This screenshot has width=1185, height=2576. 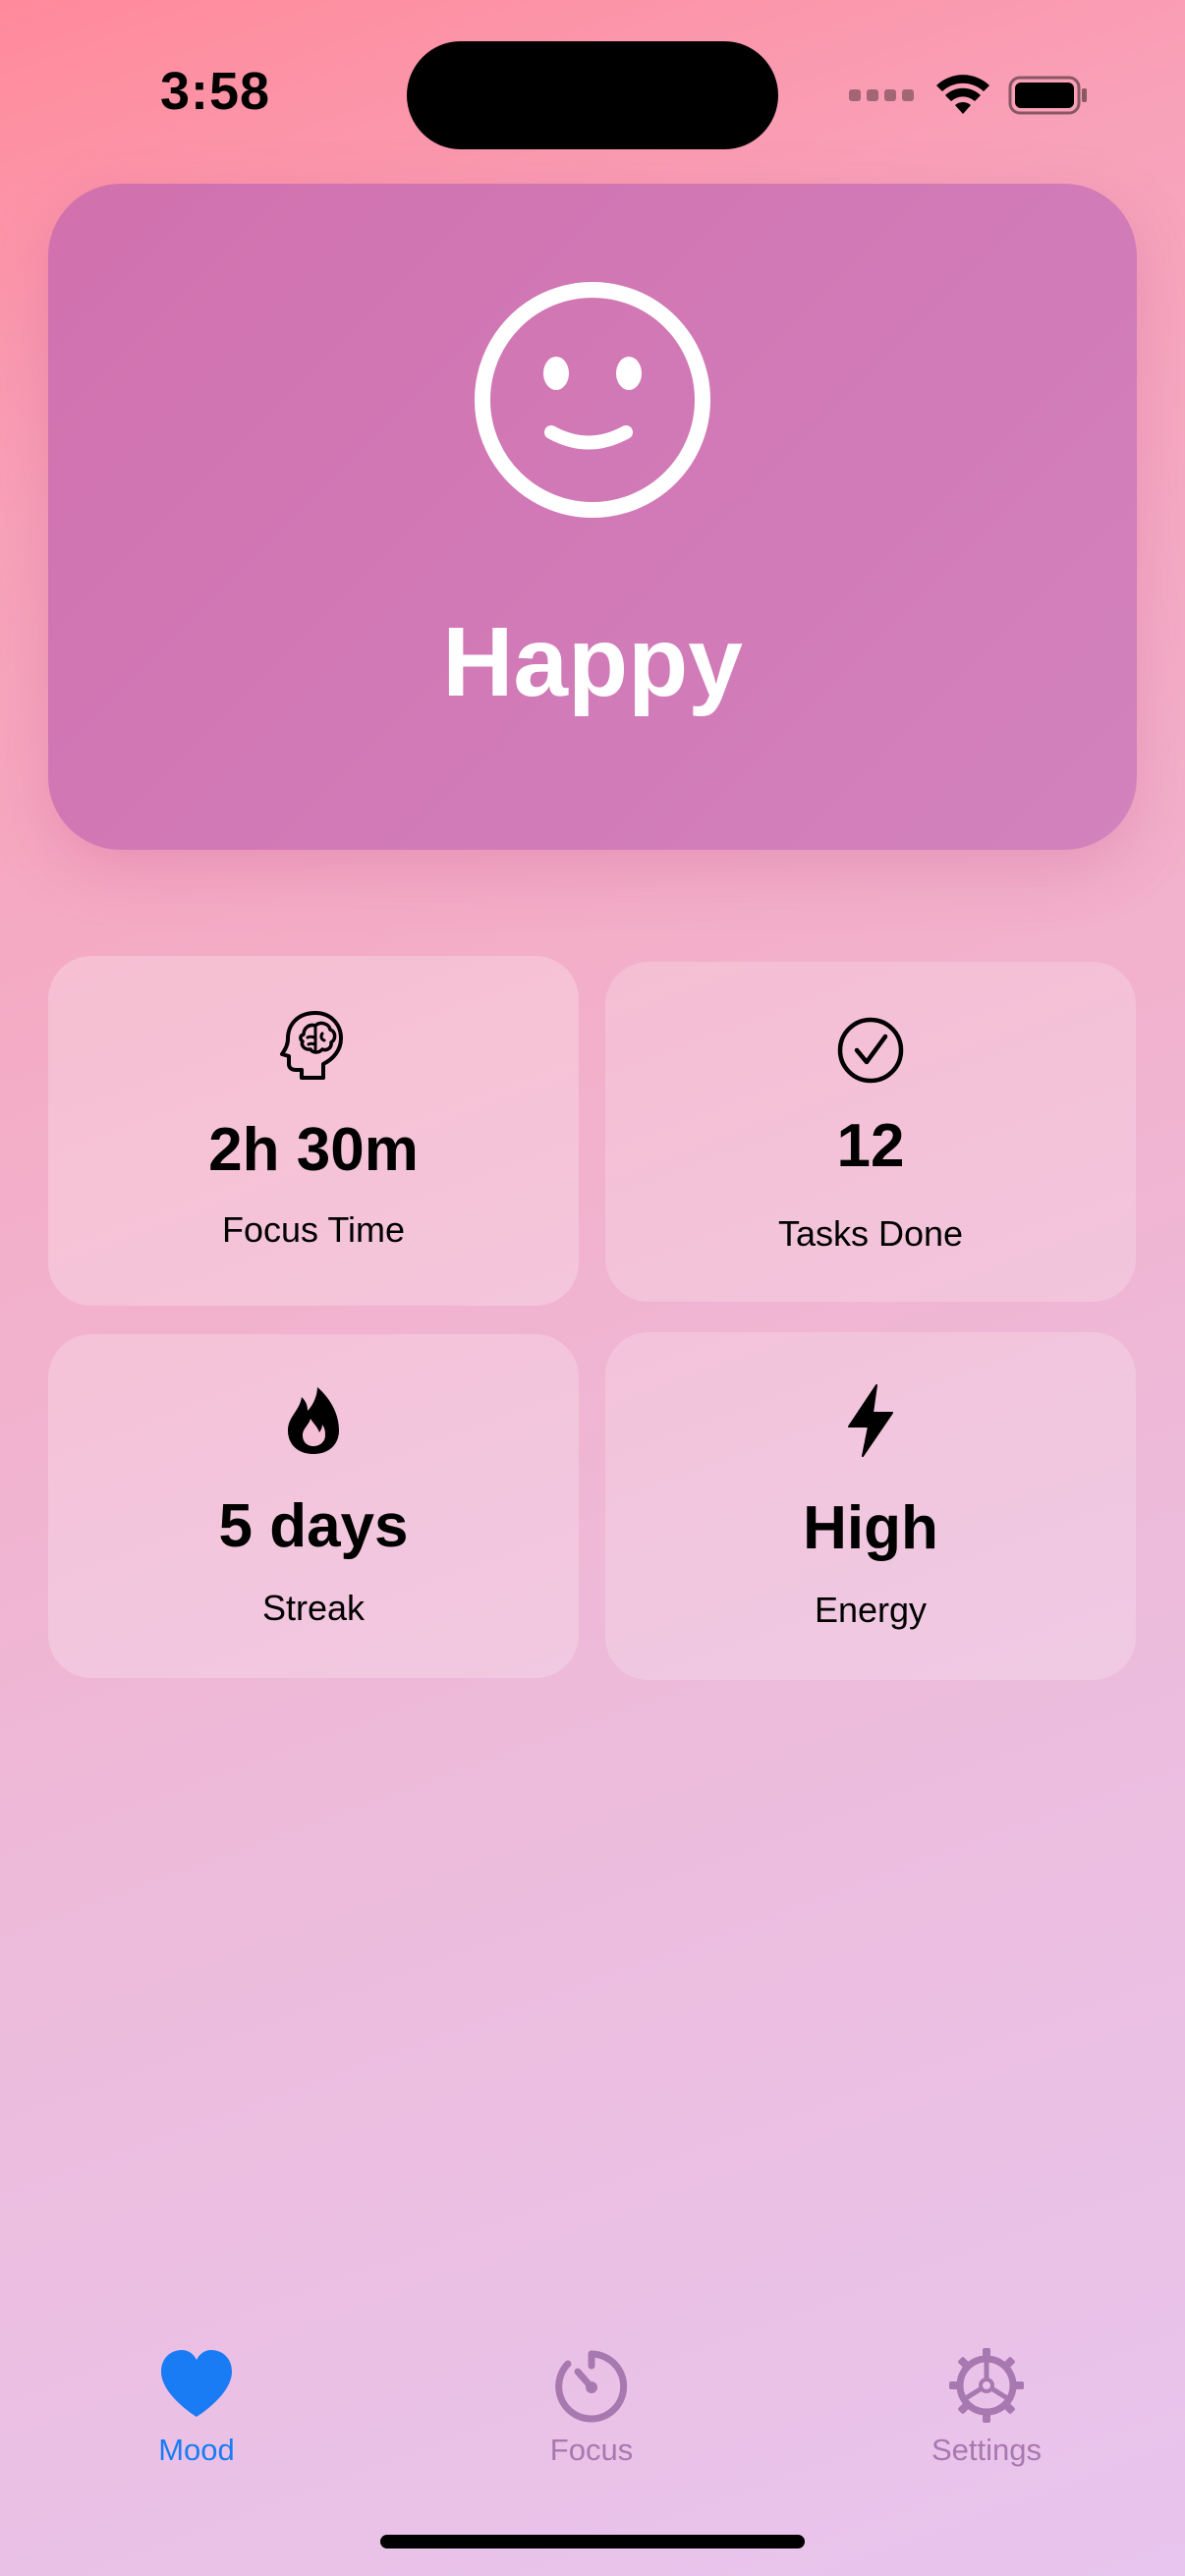 I want to click on cellular-signal-icon, so click(x=881, y=95).